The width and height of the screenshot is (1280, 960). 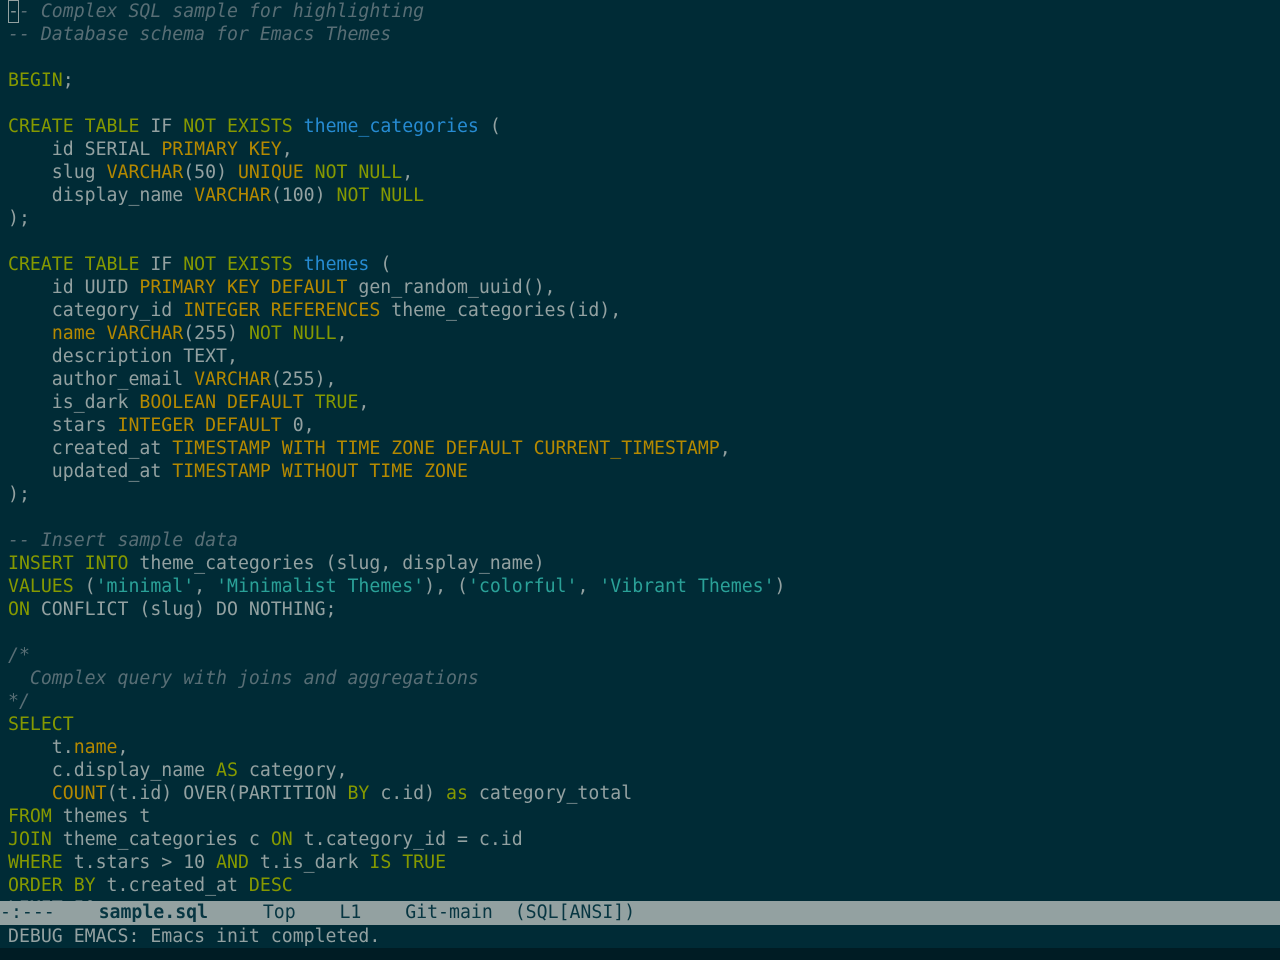 I want to click on code-token-plain: category_total, so click(x=550, y=793).